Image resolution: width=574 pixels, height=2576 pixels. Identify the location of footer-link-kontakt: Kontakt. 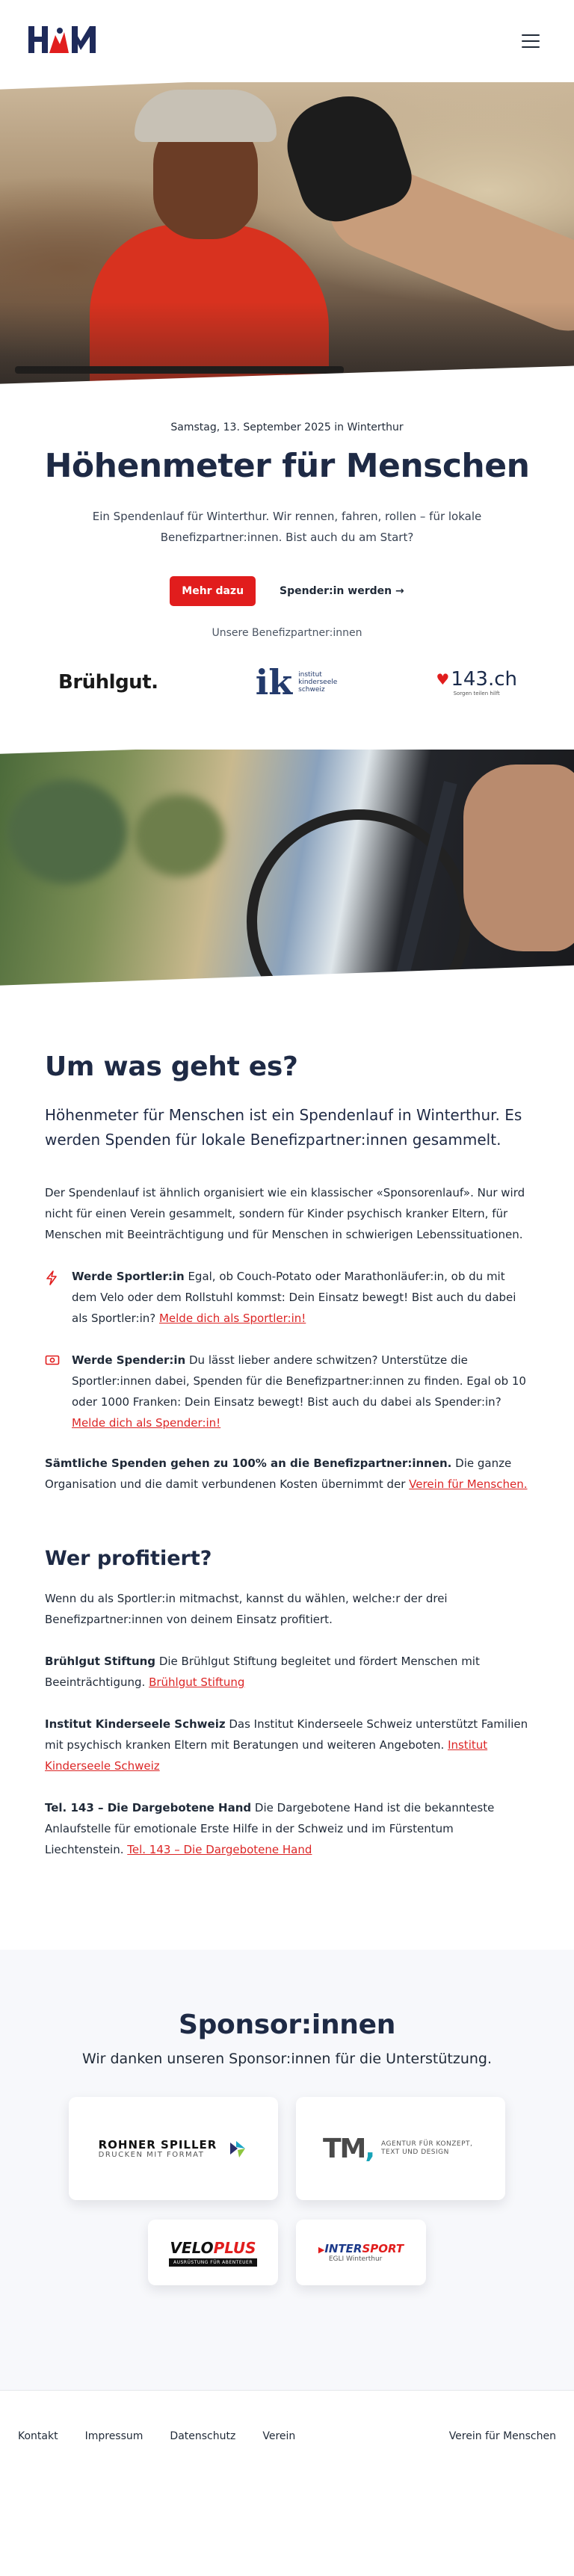
(38, 2436).